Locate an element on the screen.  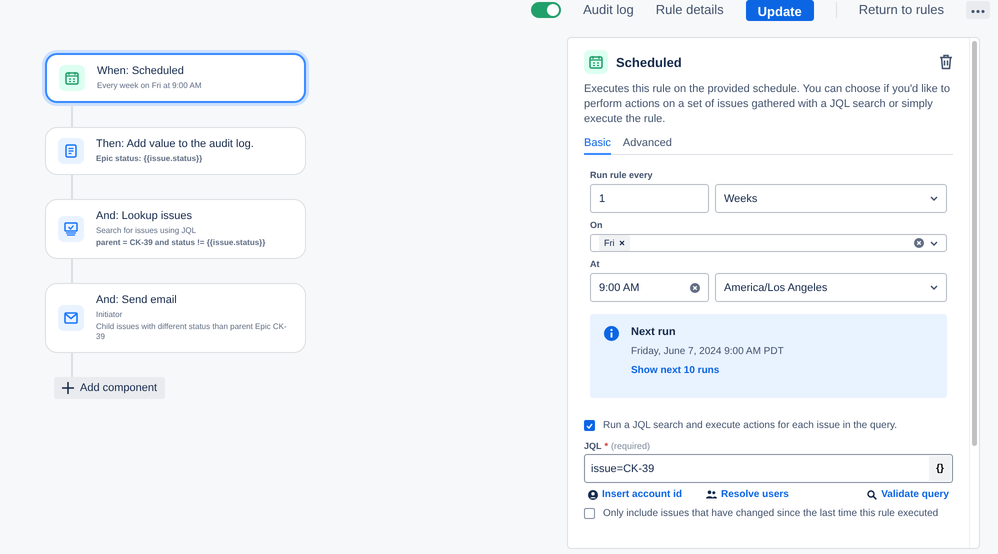
add-component-button: Add component is located at coordinates (110, 388).